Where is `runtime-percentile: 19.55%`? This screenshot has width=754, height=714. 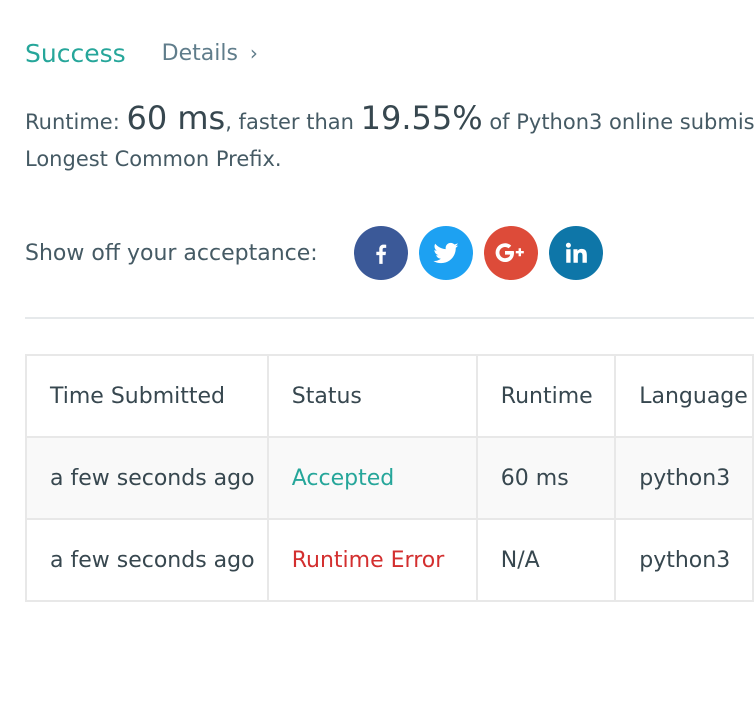
runtime-percentile: 19.55% is located at coordinates (421, 118).